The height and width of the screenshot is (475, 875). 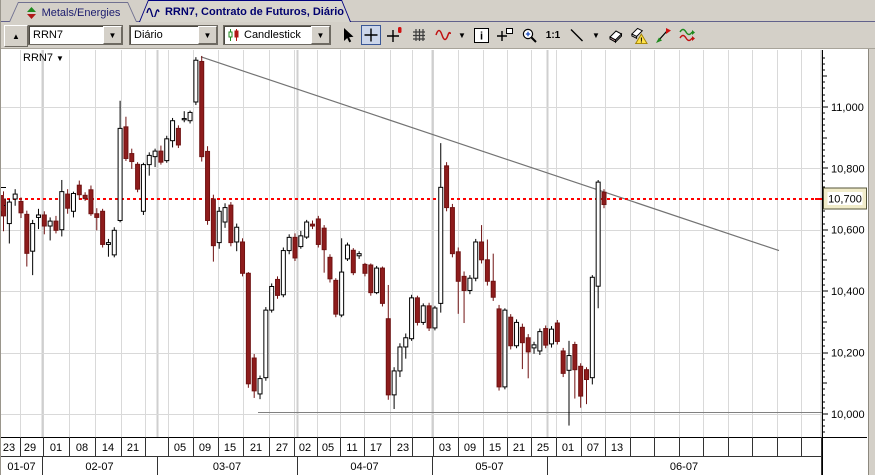 I want to click on trendline-icon, so click(x=576, y=35).